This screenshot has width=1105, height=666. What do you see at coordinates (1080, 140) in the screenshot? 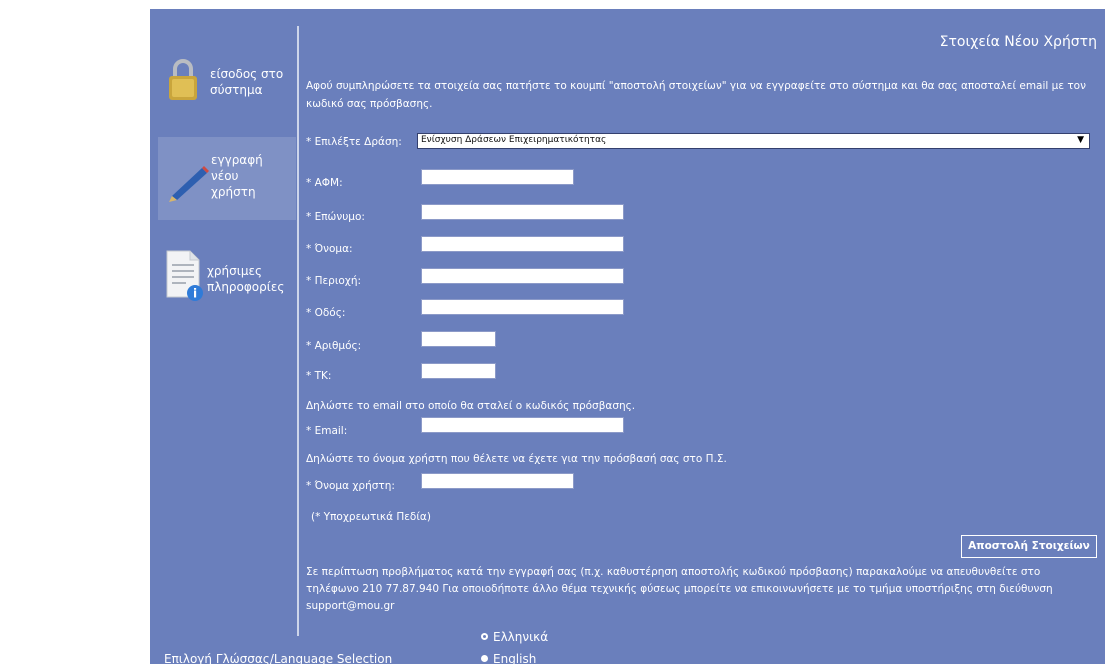
I see `dropdown-arrow-icon: ▼` at bounding box center [1080, 140].